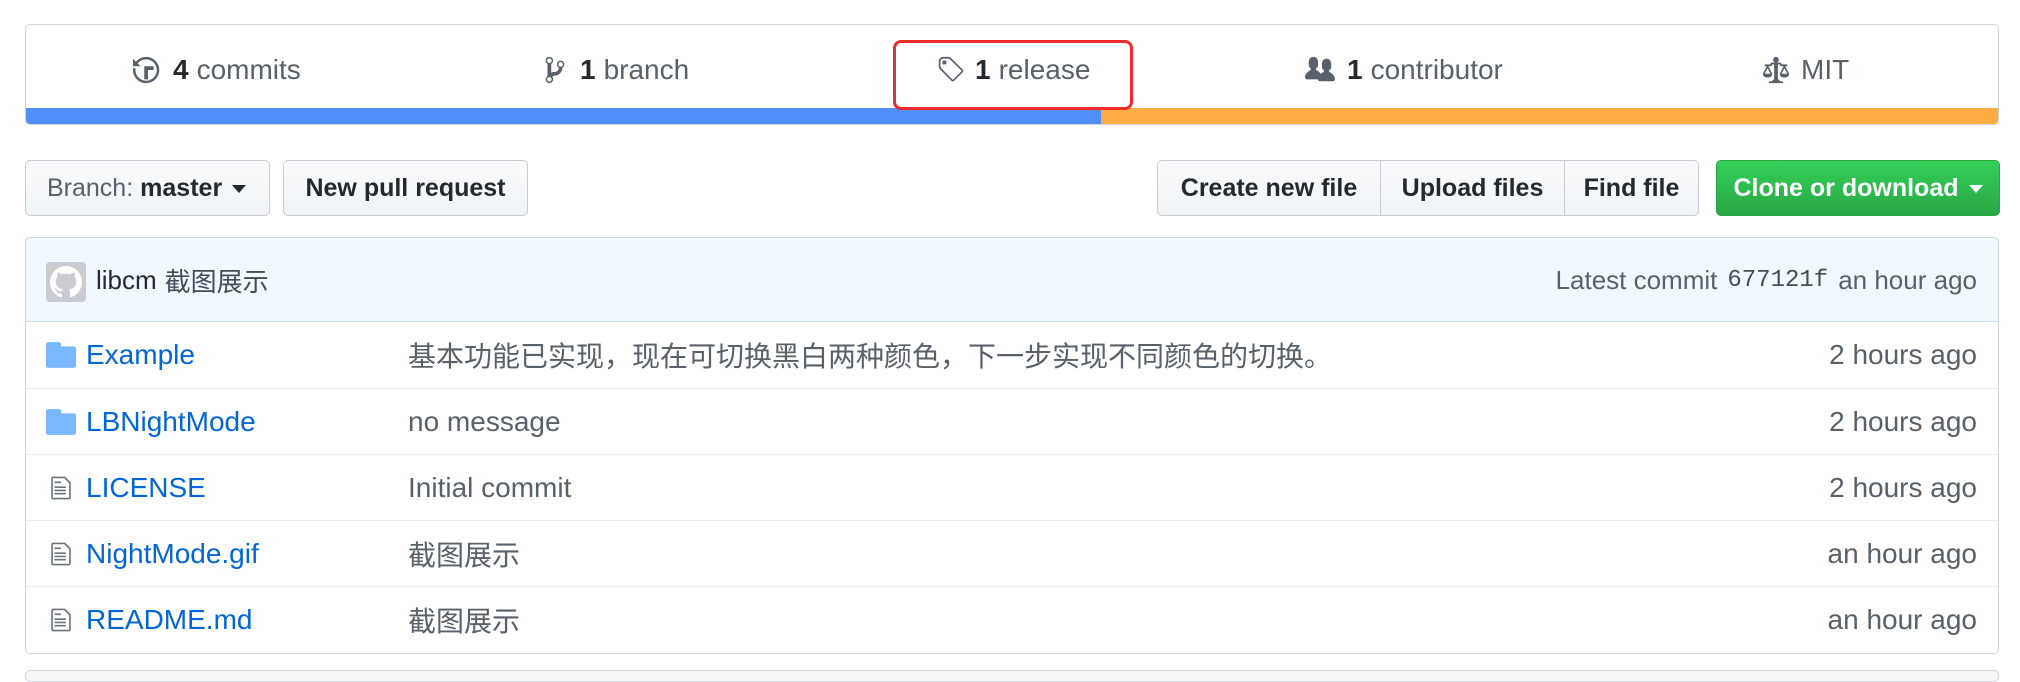  What do you see at coordinates (1012, 421) in the screenshot?
I see `table-row: LBNightMode no message 2 hours ago` at bounding box center [1012, 421].